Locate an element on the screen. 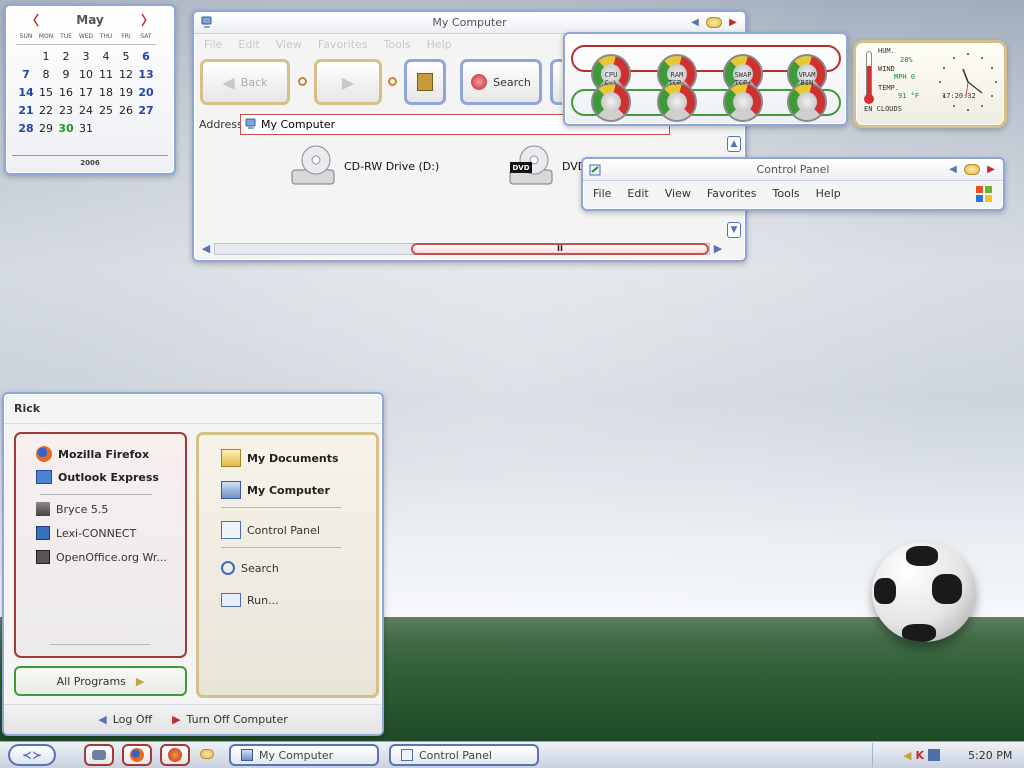 The width and height of the screenshot is (1024, 768). calendar-day: 21 is located at coordinates (26, 111).